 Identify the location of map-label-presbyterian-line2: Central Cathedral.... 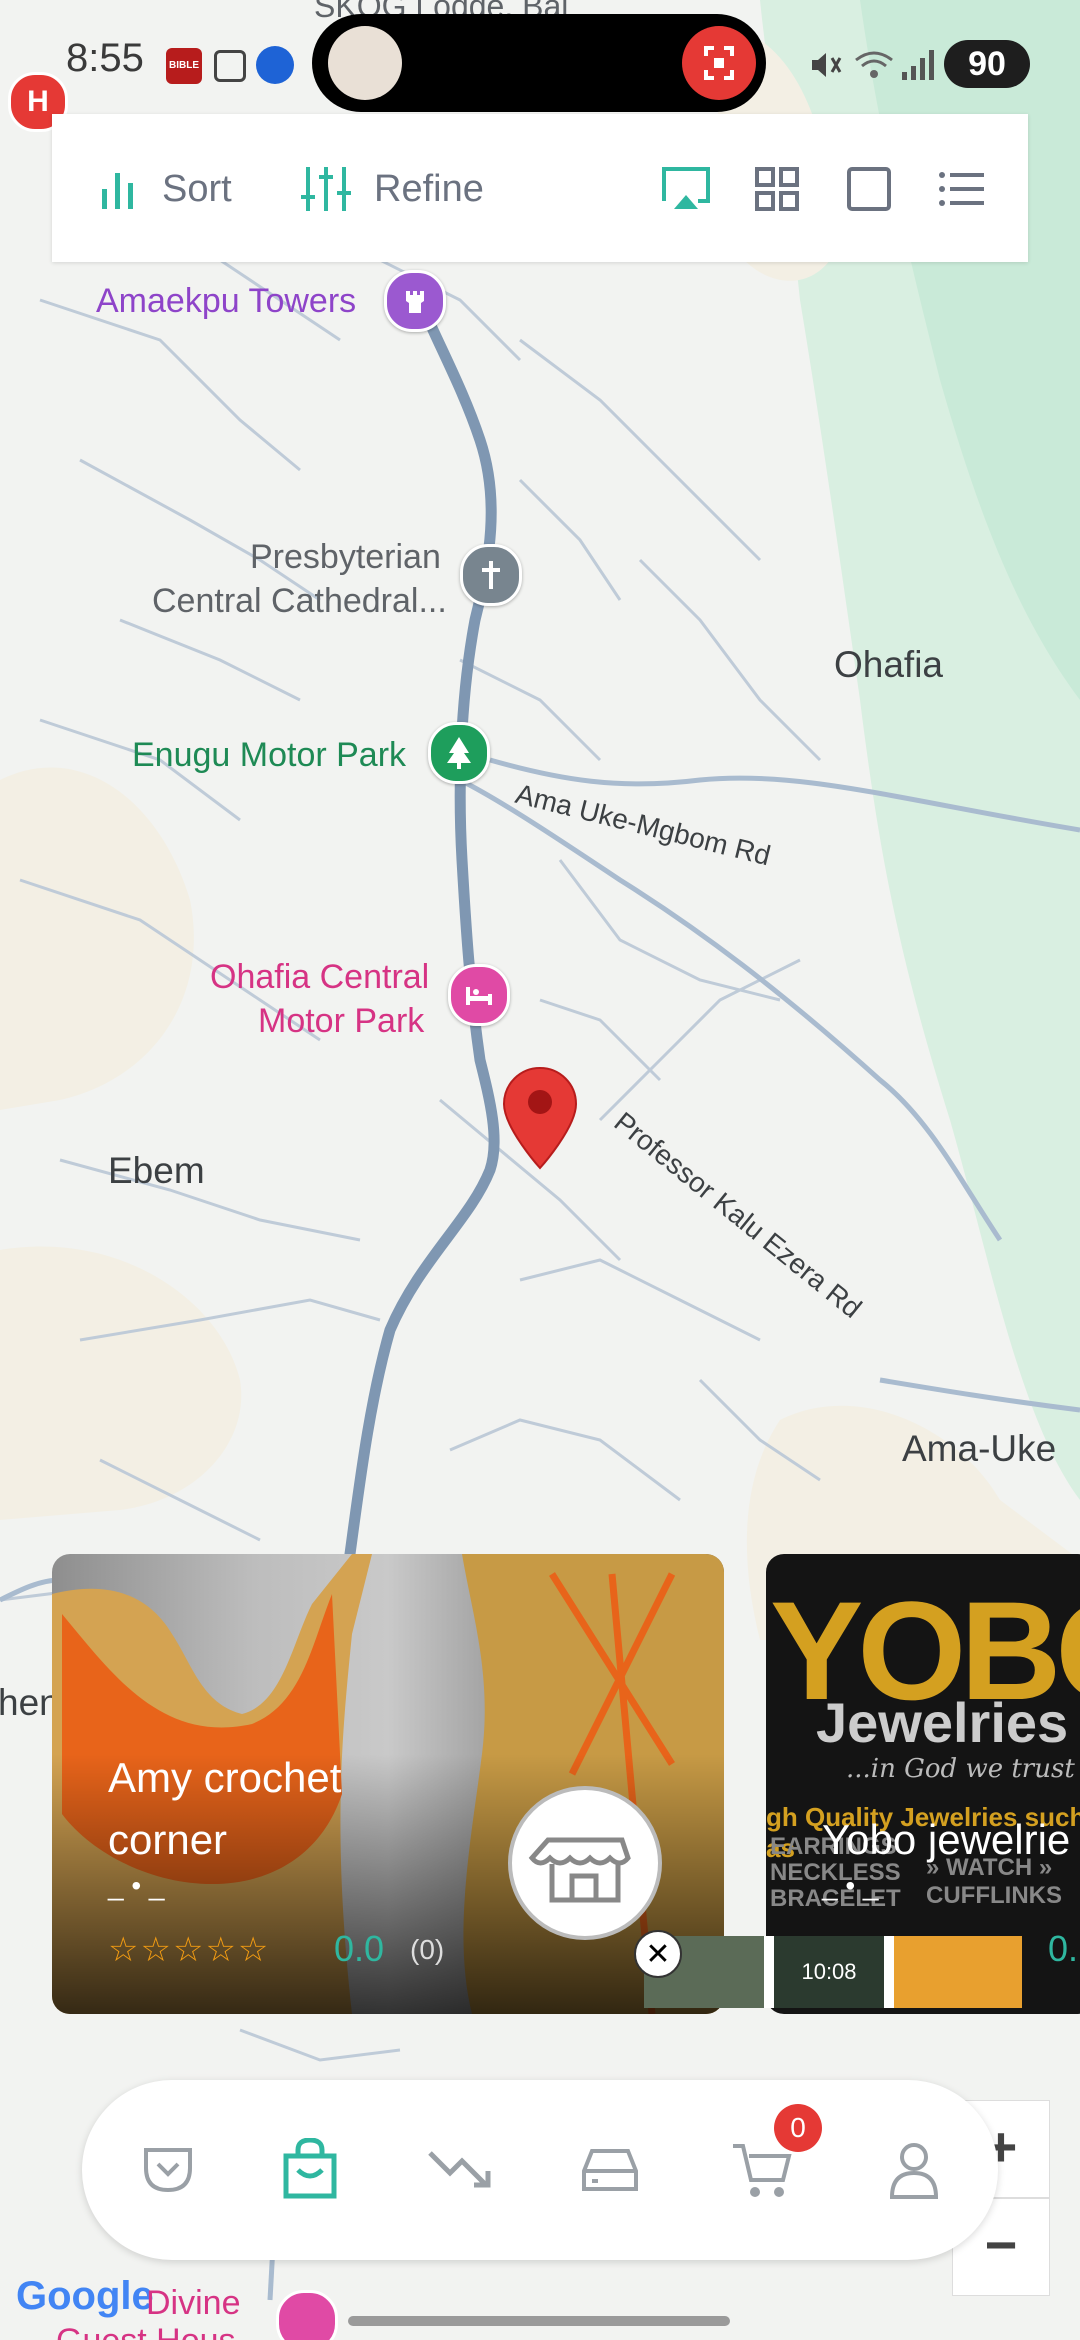
(299, 601).